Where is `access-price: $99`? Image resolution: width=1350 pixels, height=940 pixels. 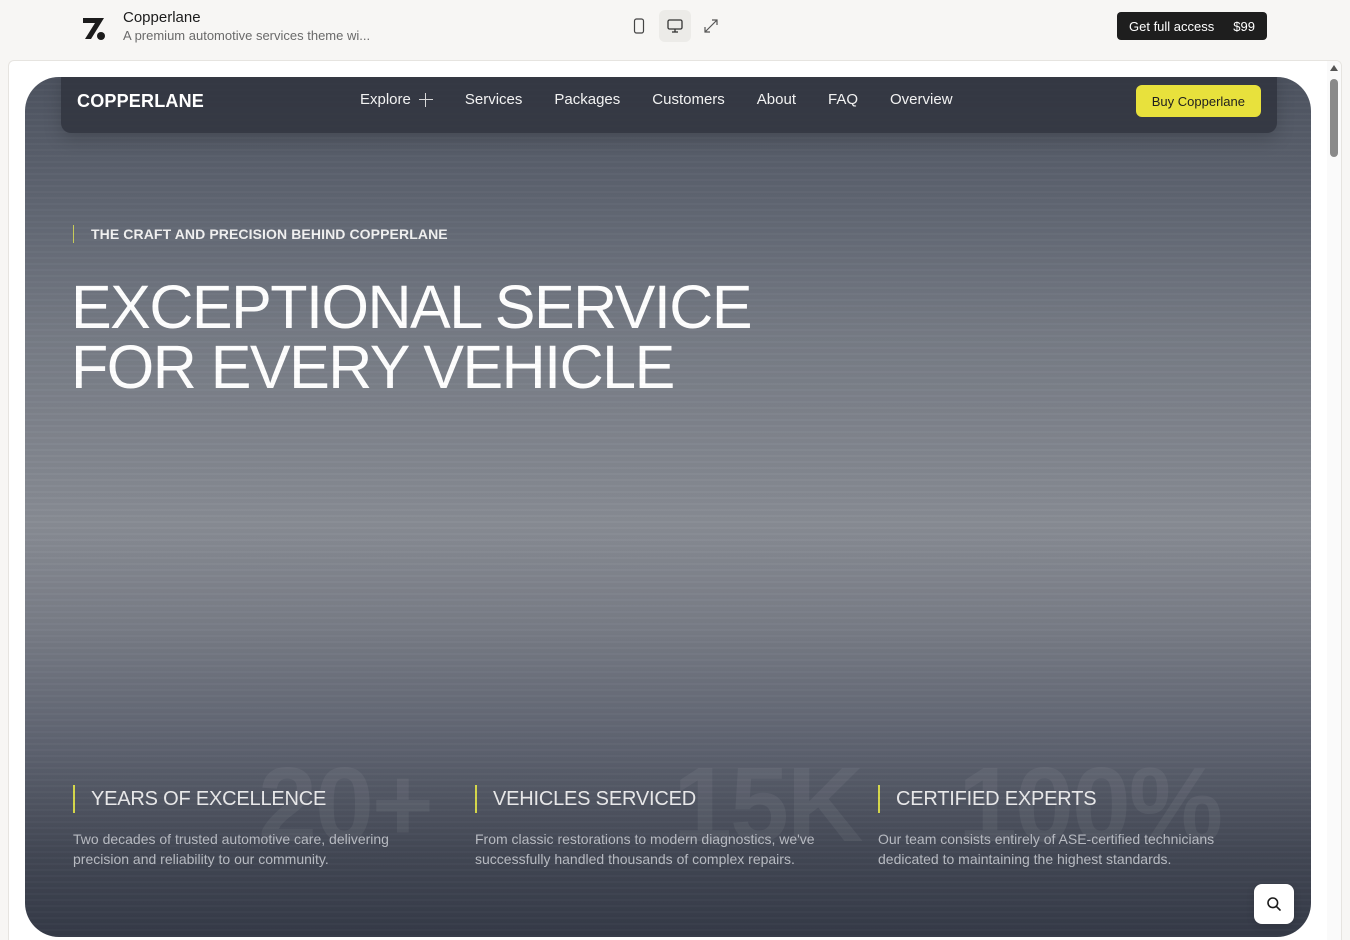 access-price: $99 is located at coordinates (1244, 26).